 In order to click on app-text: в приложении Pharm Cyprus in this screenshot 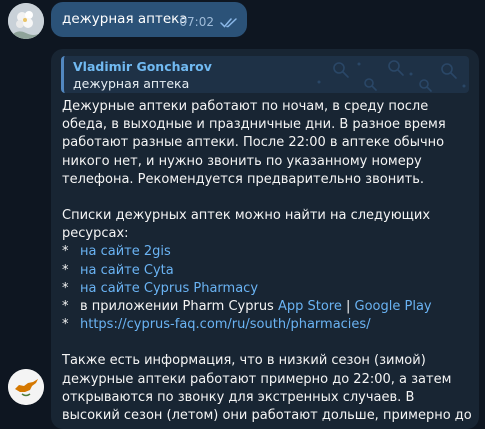, I will do `click(179, 307)`.